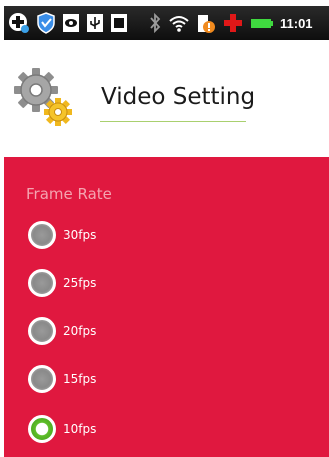  Describe the element at coordinates (179, 23) in the screenshot. I see `wifi-icon` at that location.